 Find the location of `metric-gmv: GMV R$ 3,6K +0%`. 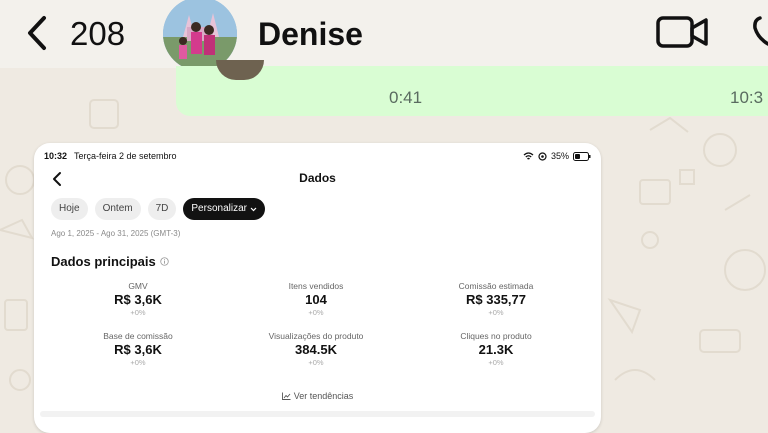

metric-gmv: GMV R$ 3,6K +0% is located at coordinates (138, 299).